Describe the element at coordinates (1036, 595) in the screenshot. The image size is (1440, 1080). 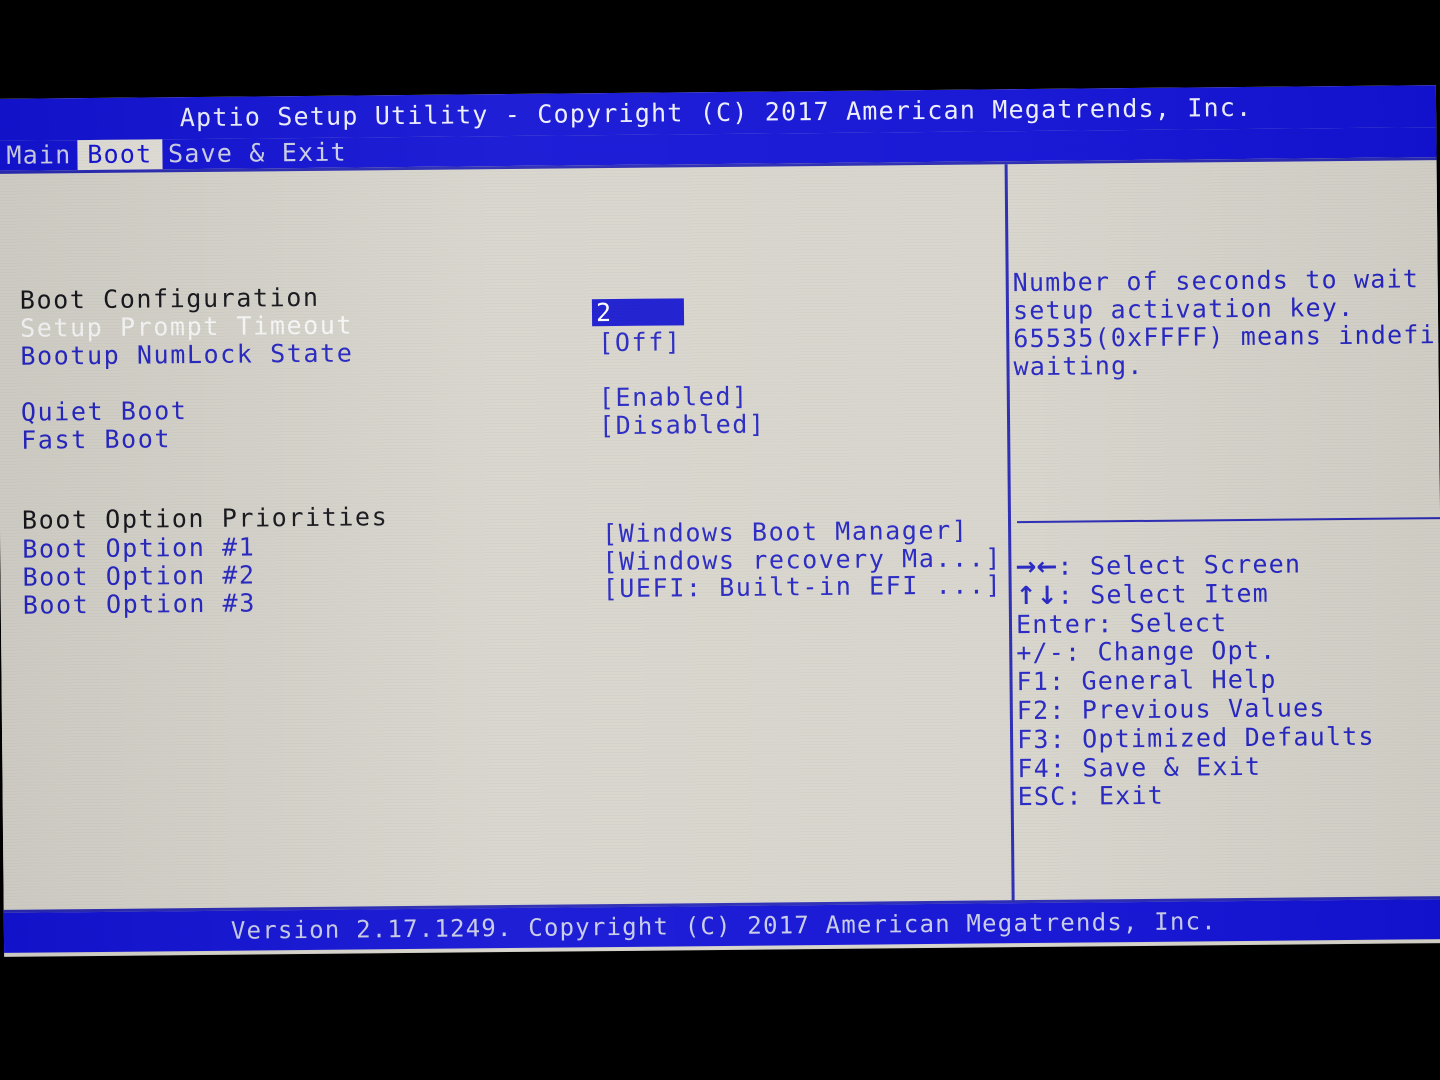
I see `arrow-key-icon: ↑↓` at that location.